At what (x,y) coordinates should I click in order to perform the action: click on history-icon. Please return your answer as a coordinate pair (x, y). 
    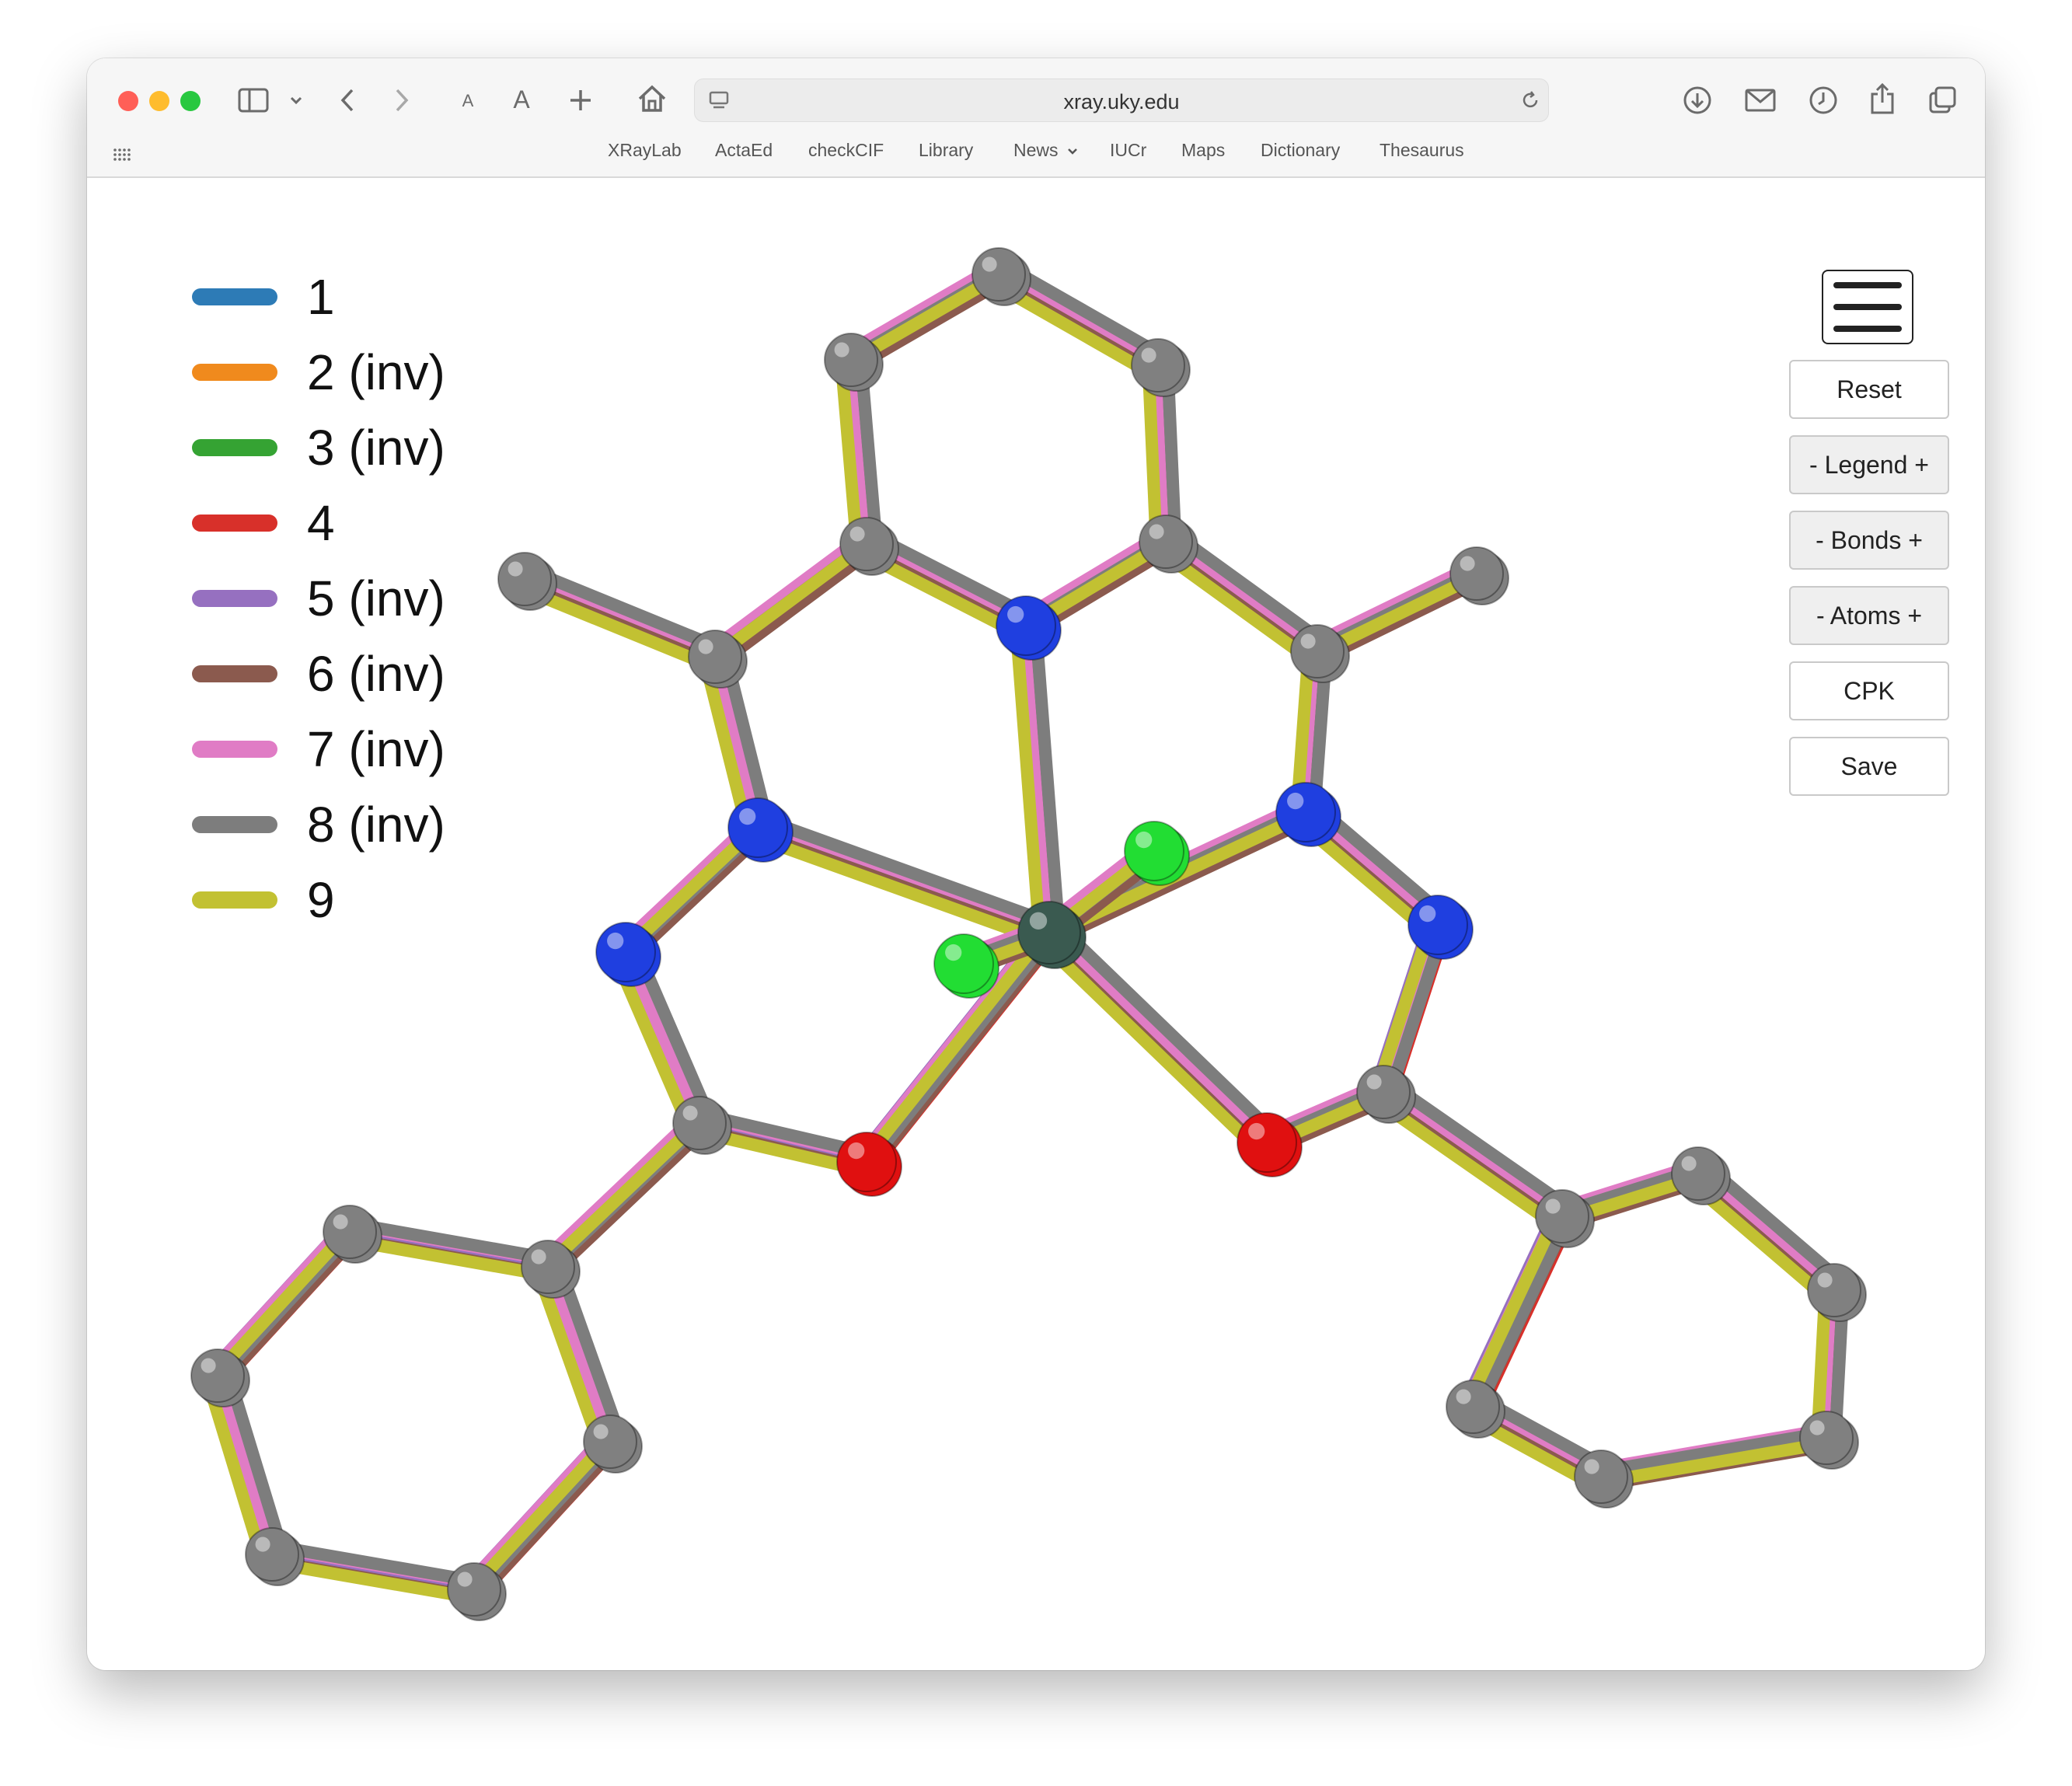
    Looking at the image, I should click on (1823, 100).